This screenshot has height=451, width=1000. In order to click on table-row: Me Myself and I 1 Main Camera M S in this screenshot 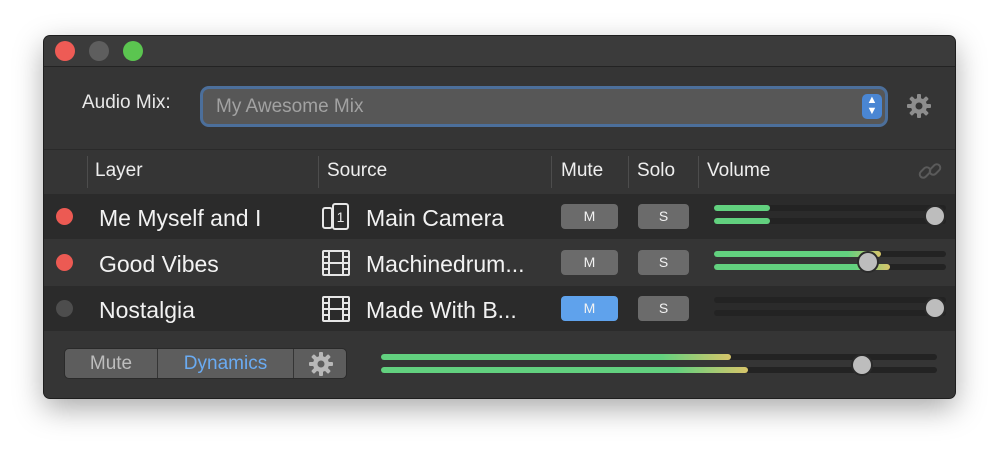, I will do `click(499, 216)`.